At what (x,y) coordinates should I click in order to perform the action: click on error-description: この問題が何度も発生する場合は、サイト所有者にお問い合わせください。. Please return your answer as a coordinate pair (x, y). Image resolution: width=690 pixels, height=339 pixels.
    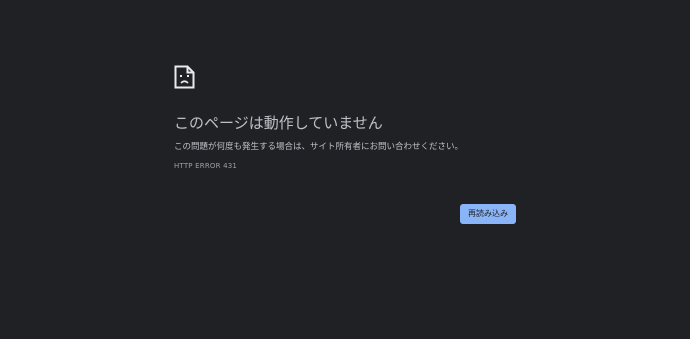
    Looking at the image, I should click on (319, 147).